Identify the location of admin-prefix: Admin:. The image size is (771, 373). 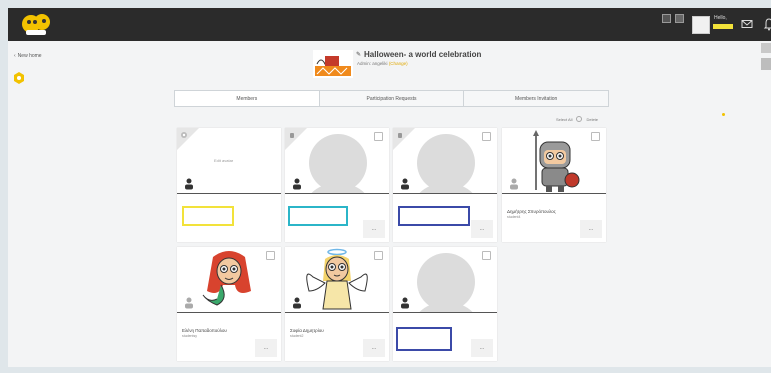
(364, 63).